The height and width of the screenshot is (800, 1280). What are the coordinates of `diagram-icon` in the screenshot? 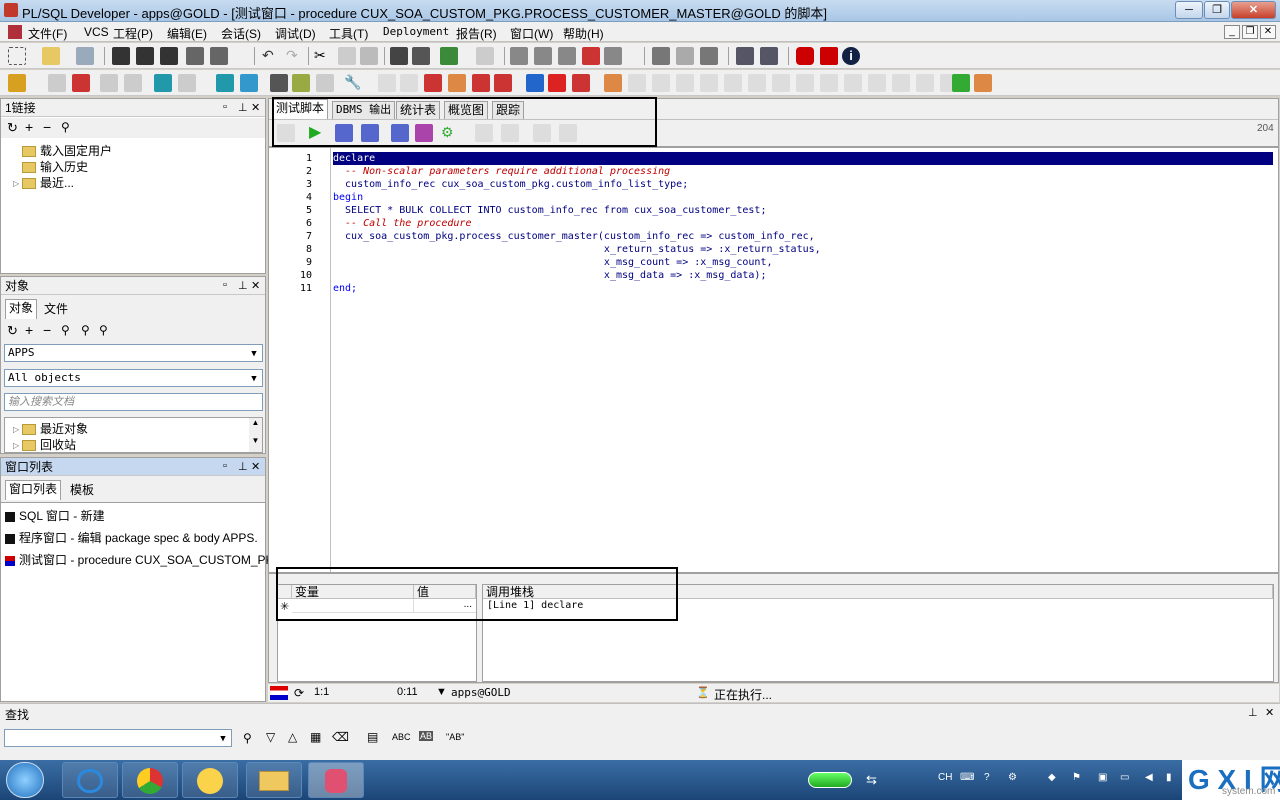 It's located at (325, 83).